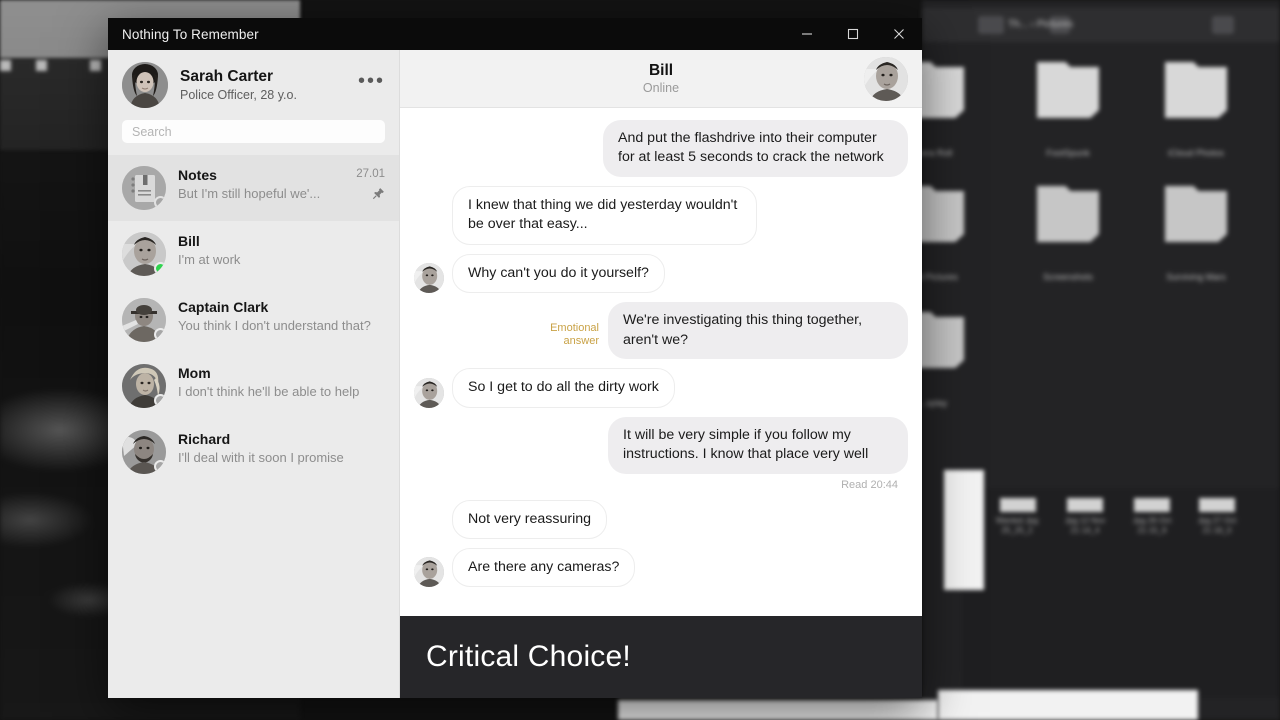  I want to click on critical-choice-banner: Critical Choice!, so click(661, 657).